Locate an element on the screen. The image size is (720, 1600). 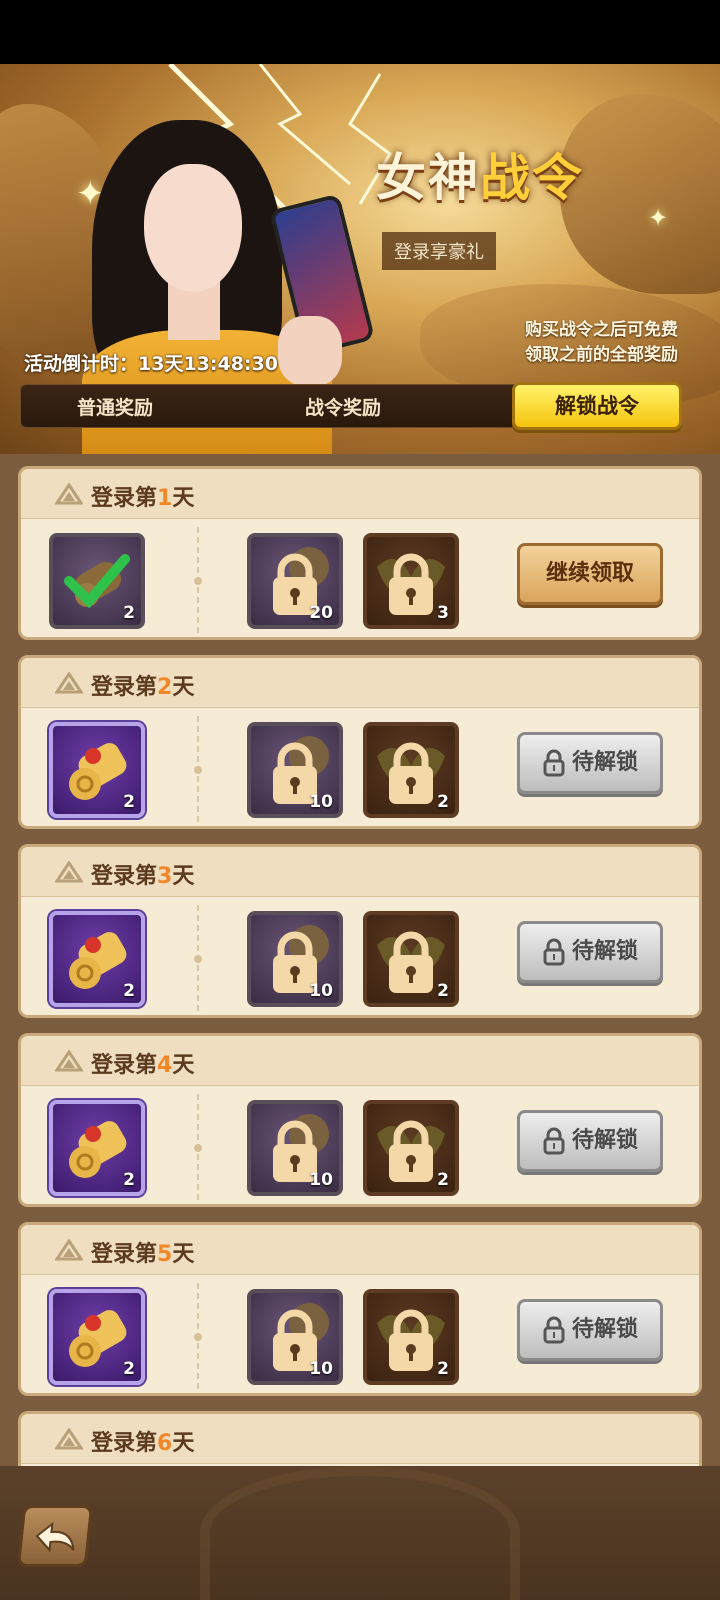
footer-bar is located at coordinates (360, 1533).